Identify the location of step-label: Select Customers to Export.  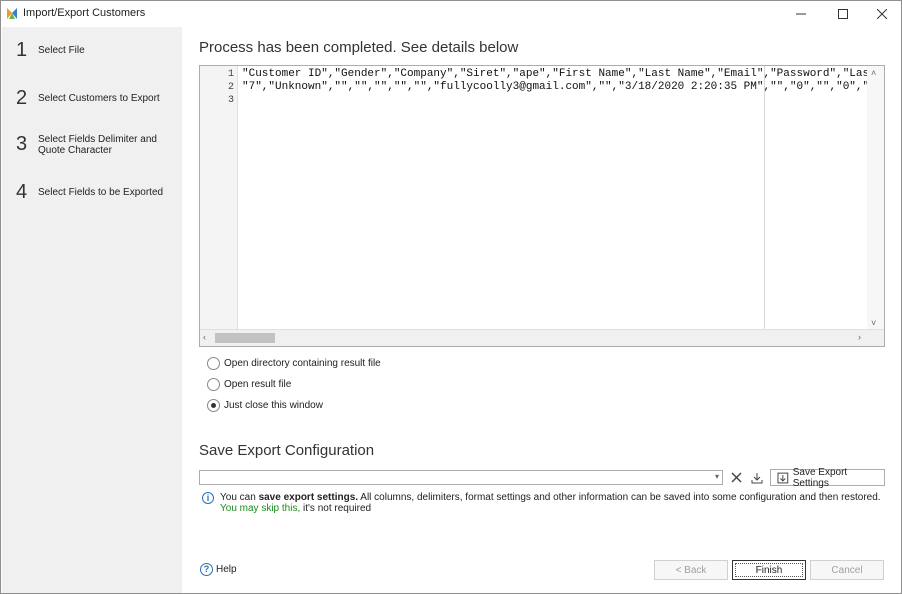
(99, 98).